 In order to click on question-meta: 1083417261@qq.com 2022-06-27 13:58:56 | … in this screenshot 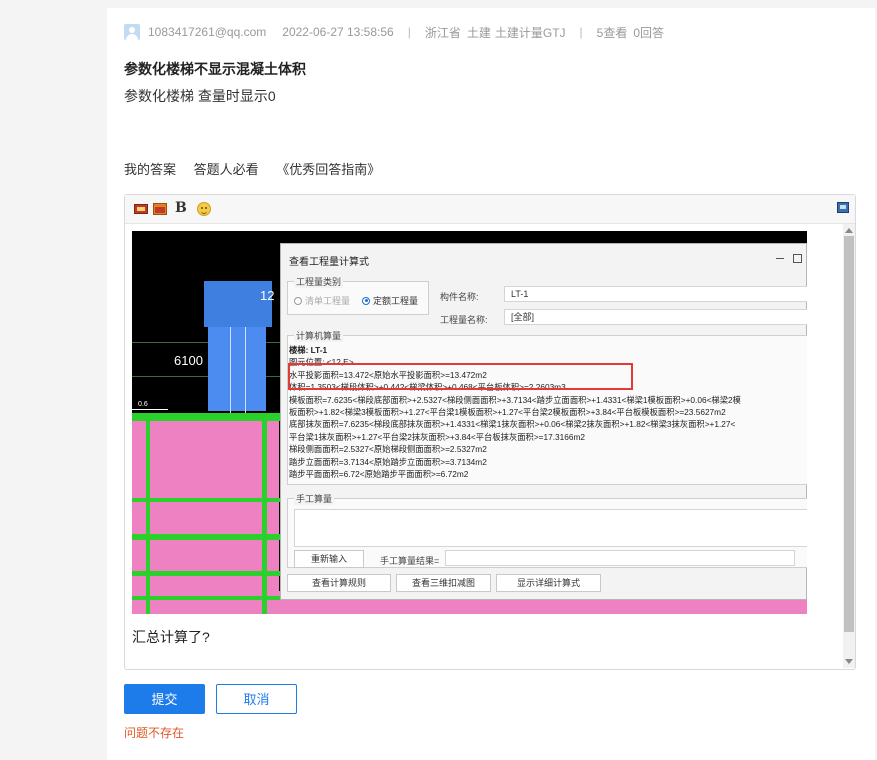, I will do `click(394, 32)`.